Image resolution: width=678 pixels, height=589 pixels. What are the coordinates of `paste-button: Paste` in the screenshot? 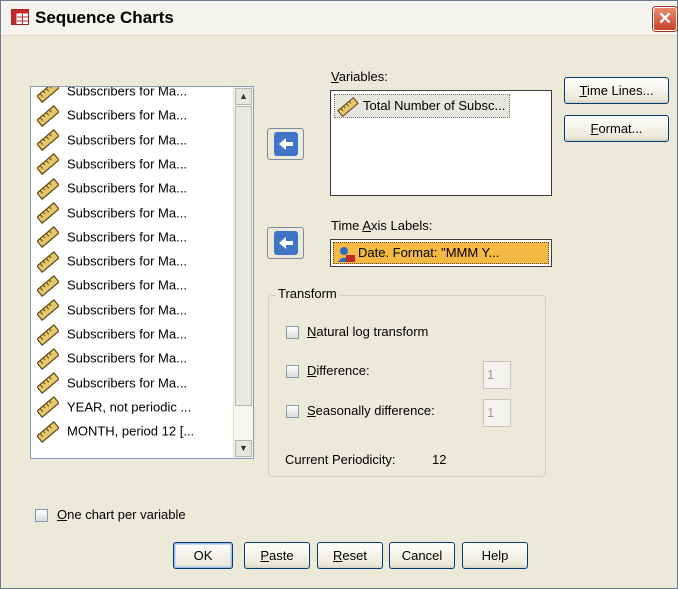 It's located at (277, 555).